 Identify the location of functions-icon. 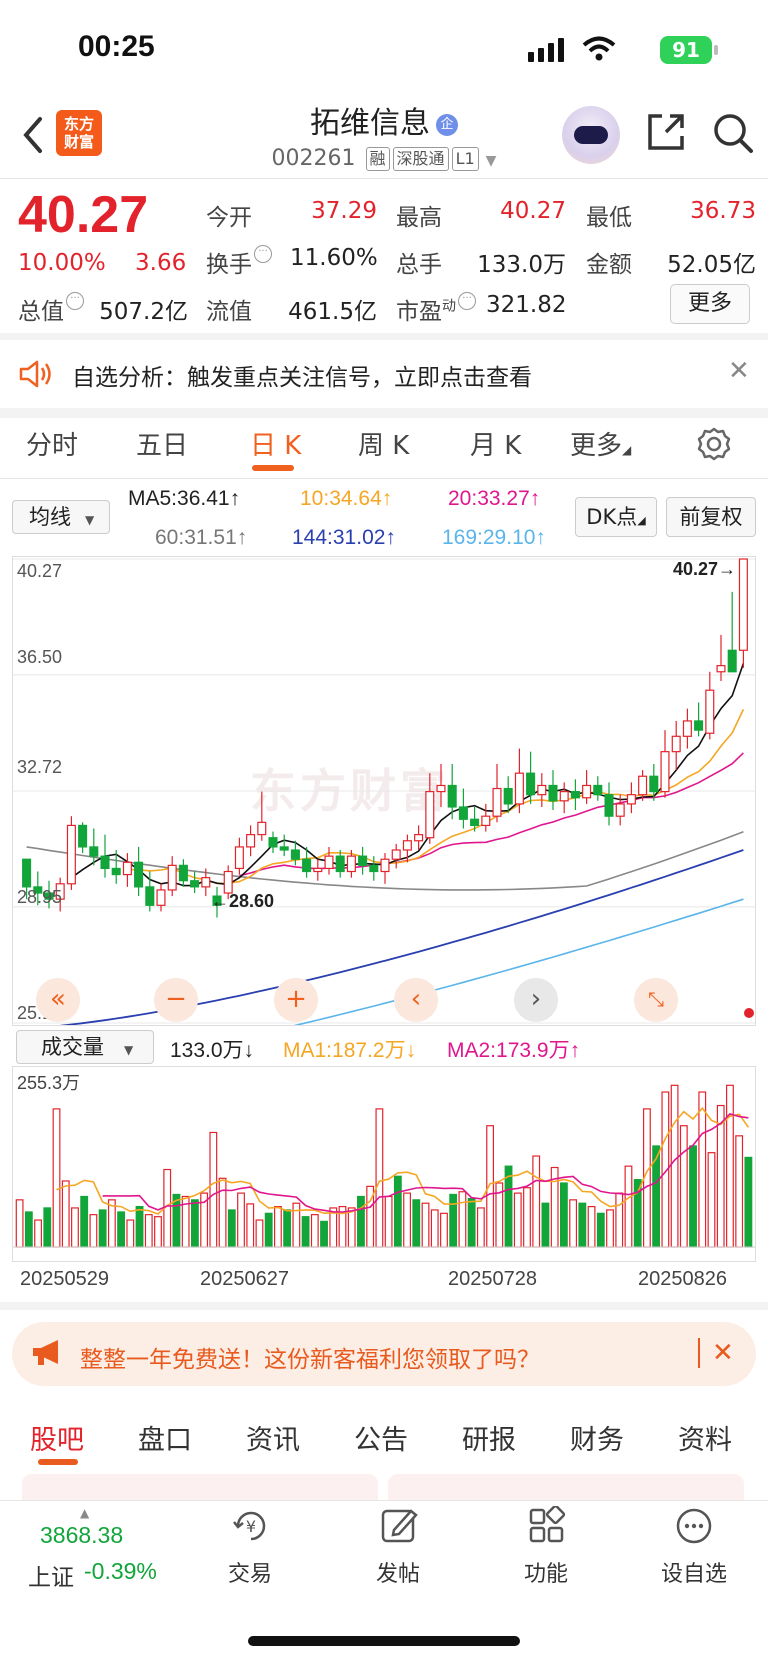
(547, 1526).